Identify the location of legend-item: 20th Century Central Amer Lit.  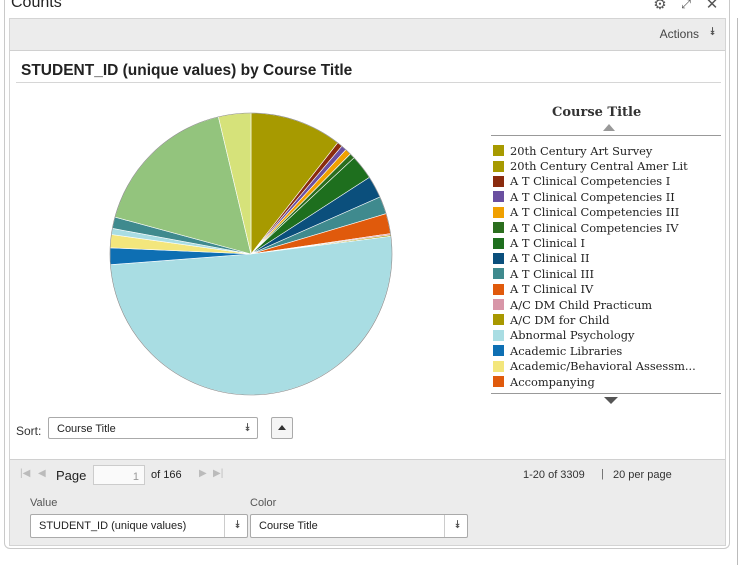
(594, 165).